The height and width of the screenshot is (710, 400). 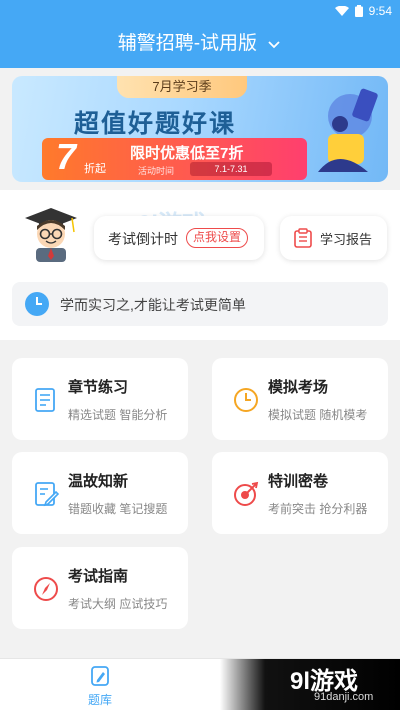 I want to click on feature-card-mock-exam: 模拟考场 模拟试题 随机模考, so click(x=300, y=399).